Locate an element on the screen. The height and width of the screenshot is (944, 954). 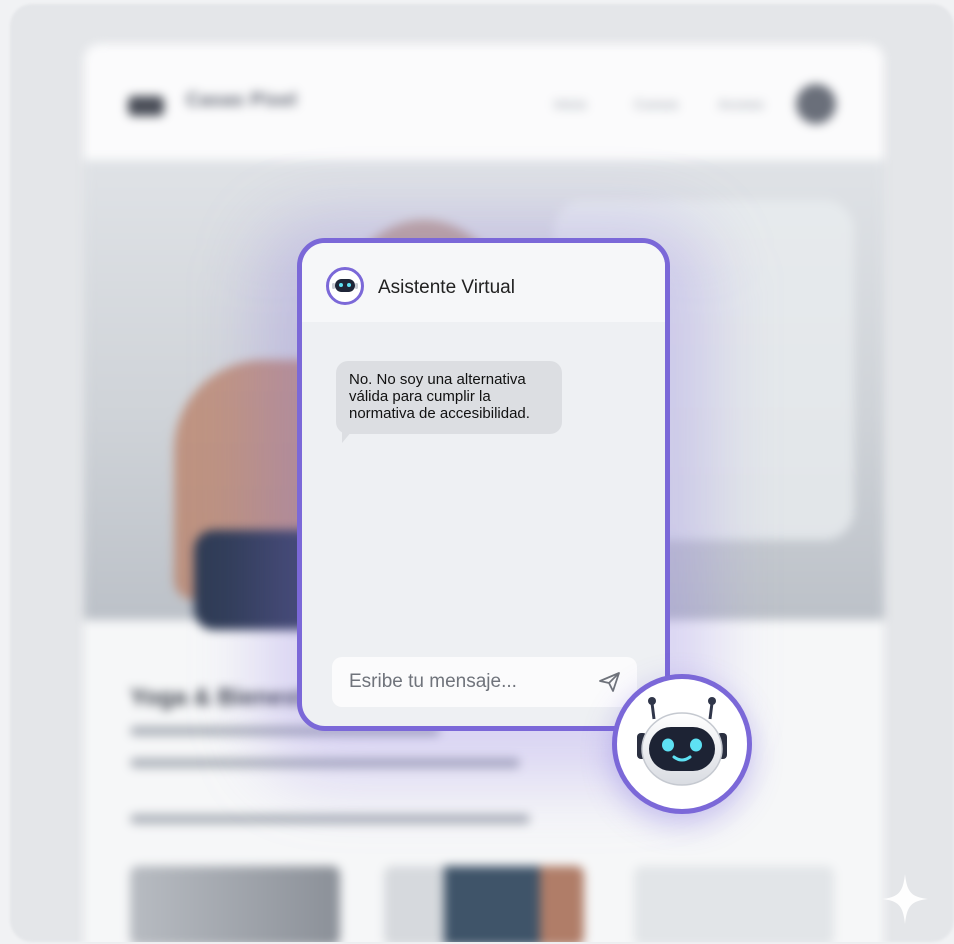
nav-item: Cursos is located at coordinates (656, 104).